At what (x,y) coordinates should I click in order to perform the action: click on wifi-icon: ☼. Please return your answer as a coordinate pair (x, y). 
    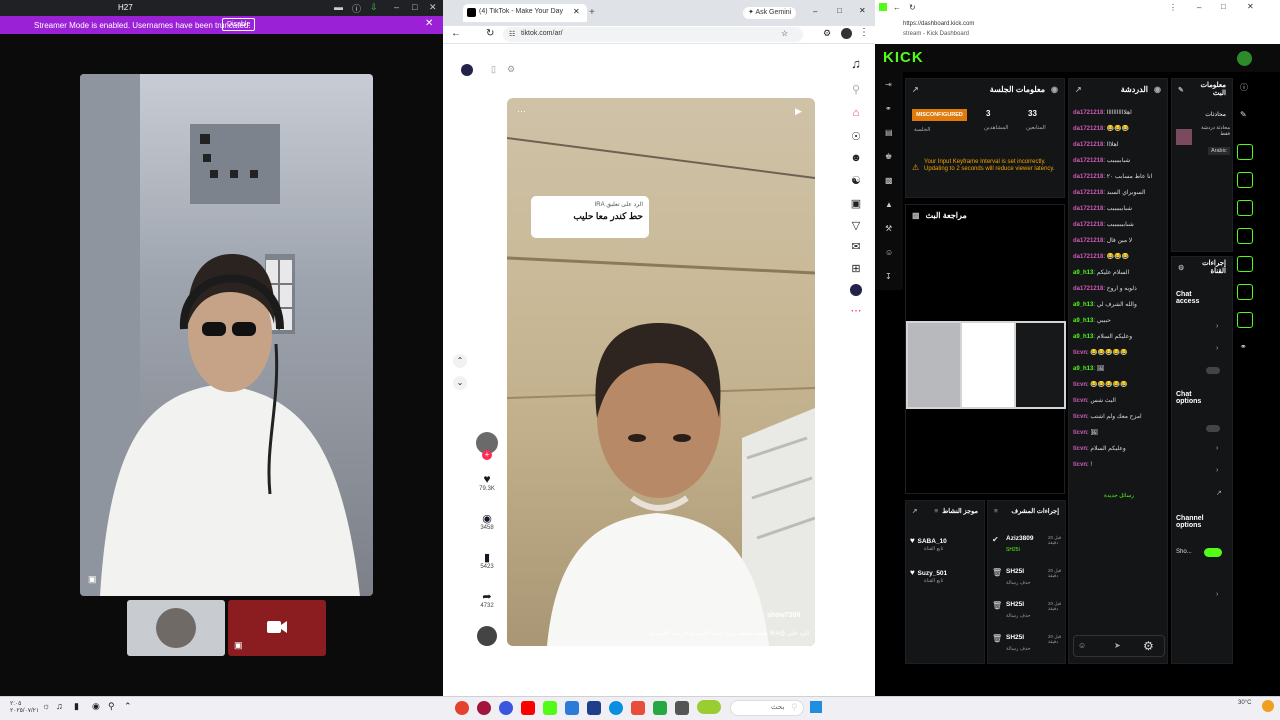
    Looking at the image, I should click on (46, 706).